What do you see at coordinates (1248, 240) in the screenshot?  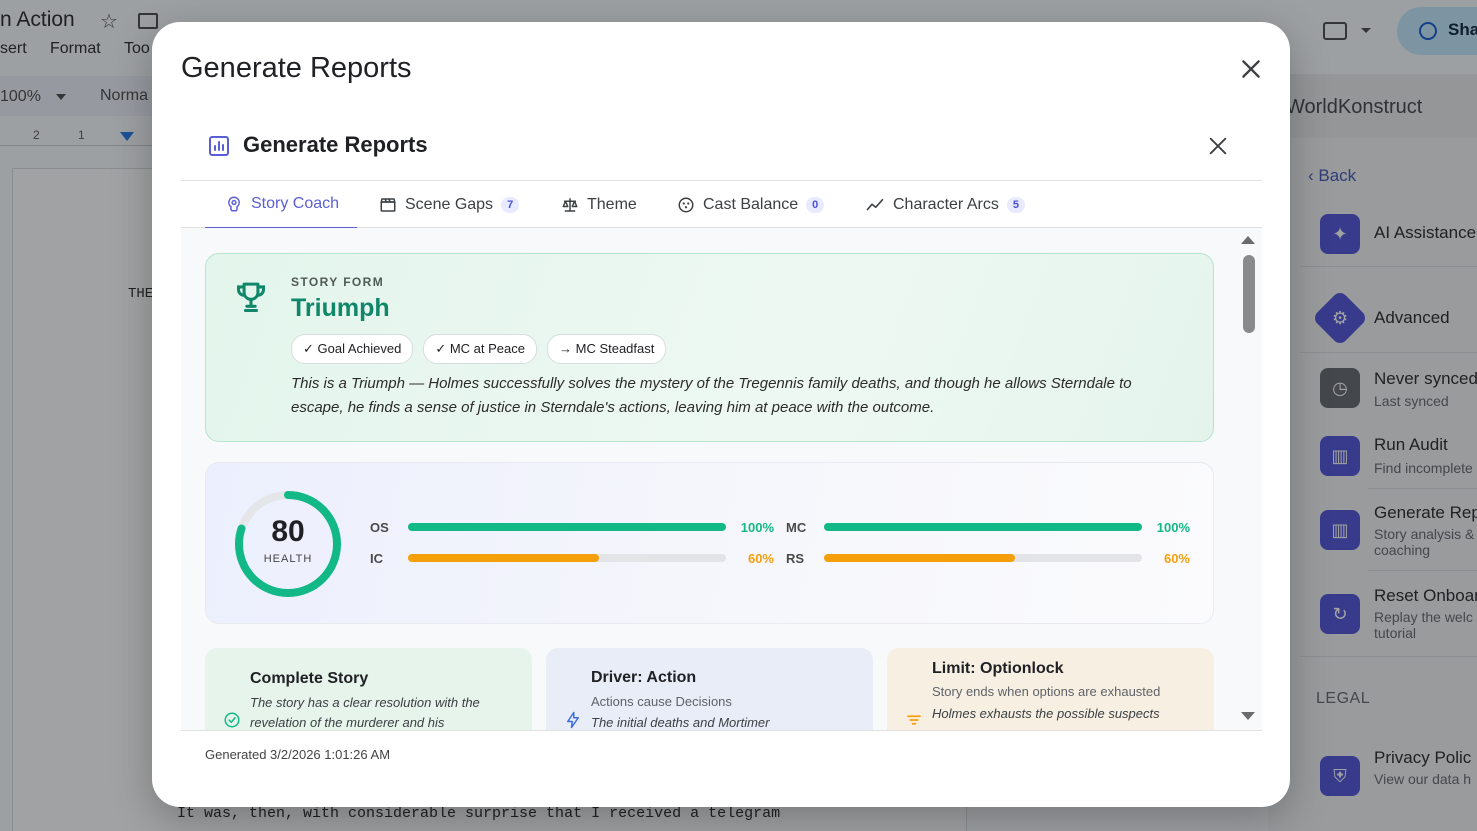 I see `scroll-up-arrow` at bounding box center [1248, 240].